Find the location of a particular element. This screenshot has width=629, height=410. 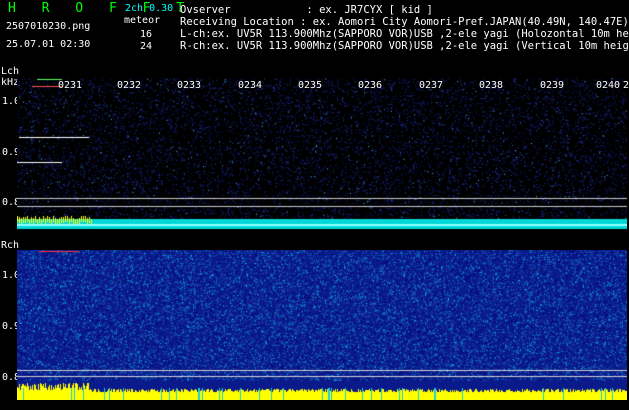

mode-label: 2ch 0.30 is located at coordinates (149, 8).